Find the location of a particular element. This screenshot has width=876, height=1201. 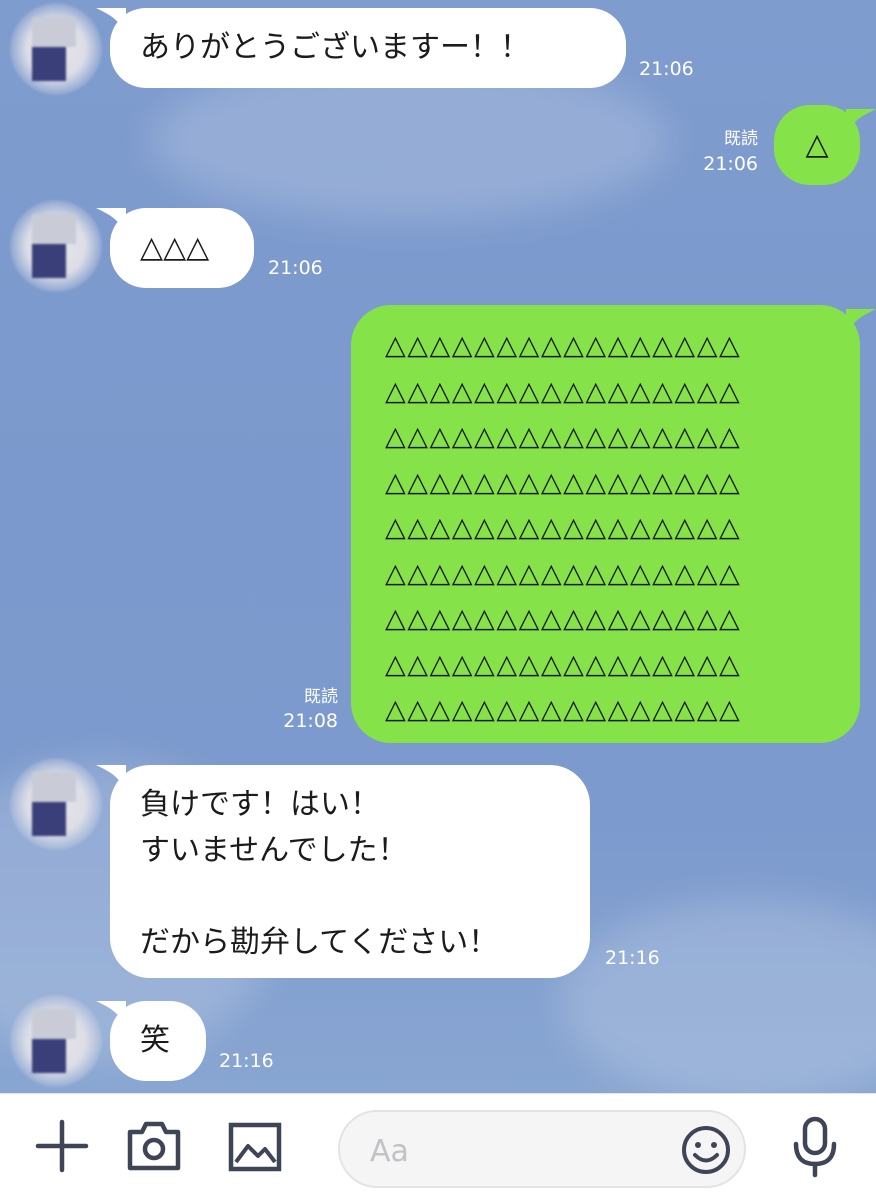

message-input is located at coordinates (520, 1151).